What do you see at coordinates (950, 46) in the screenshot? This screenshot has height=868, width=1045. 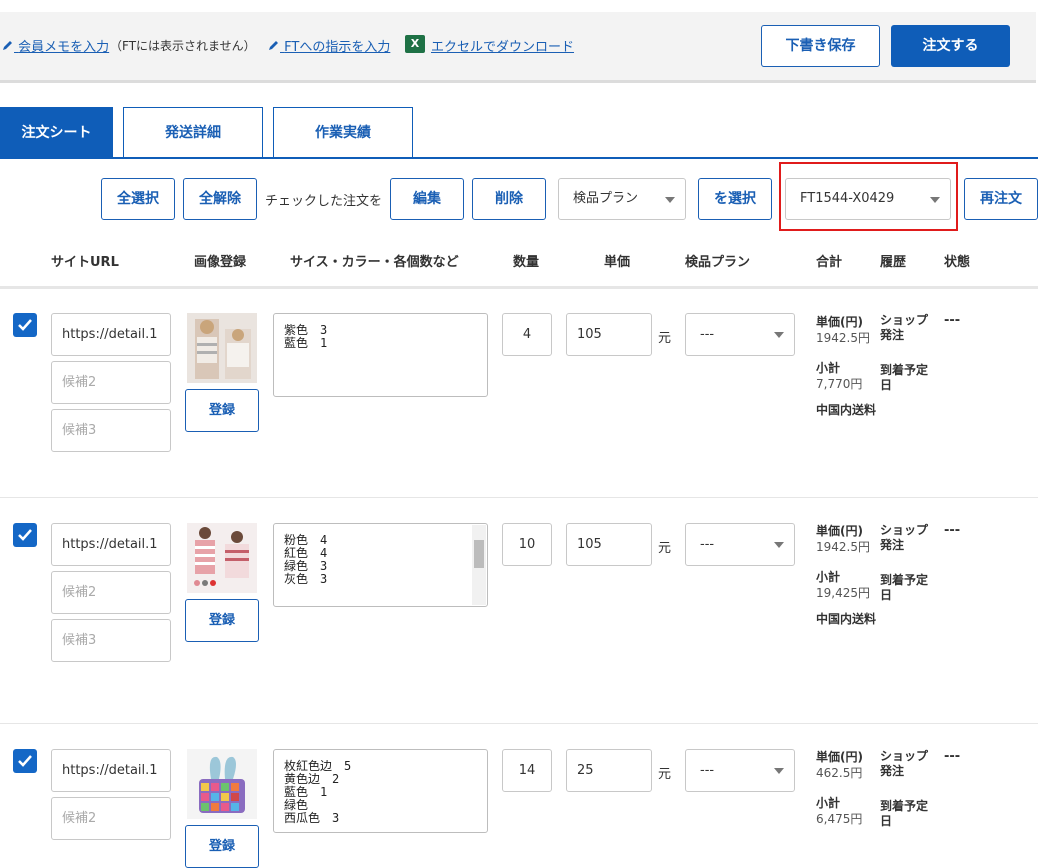 I see `order-button: 注文する` at bounding box center [950, 46].